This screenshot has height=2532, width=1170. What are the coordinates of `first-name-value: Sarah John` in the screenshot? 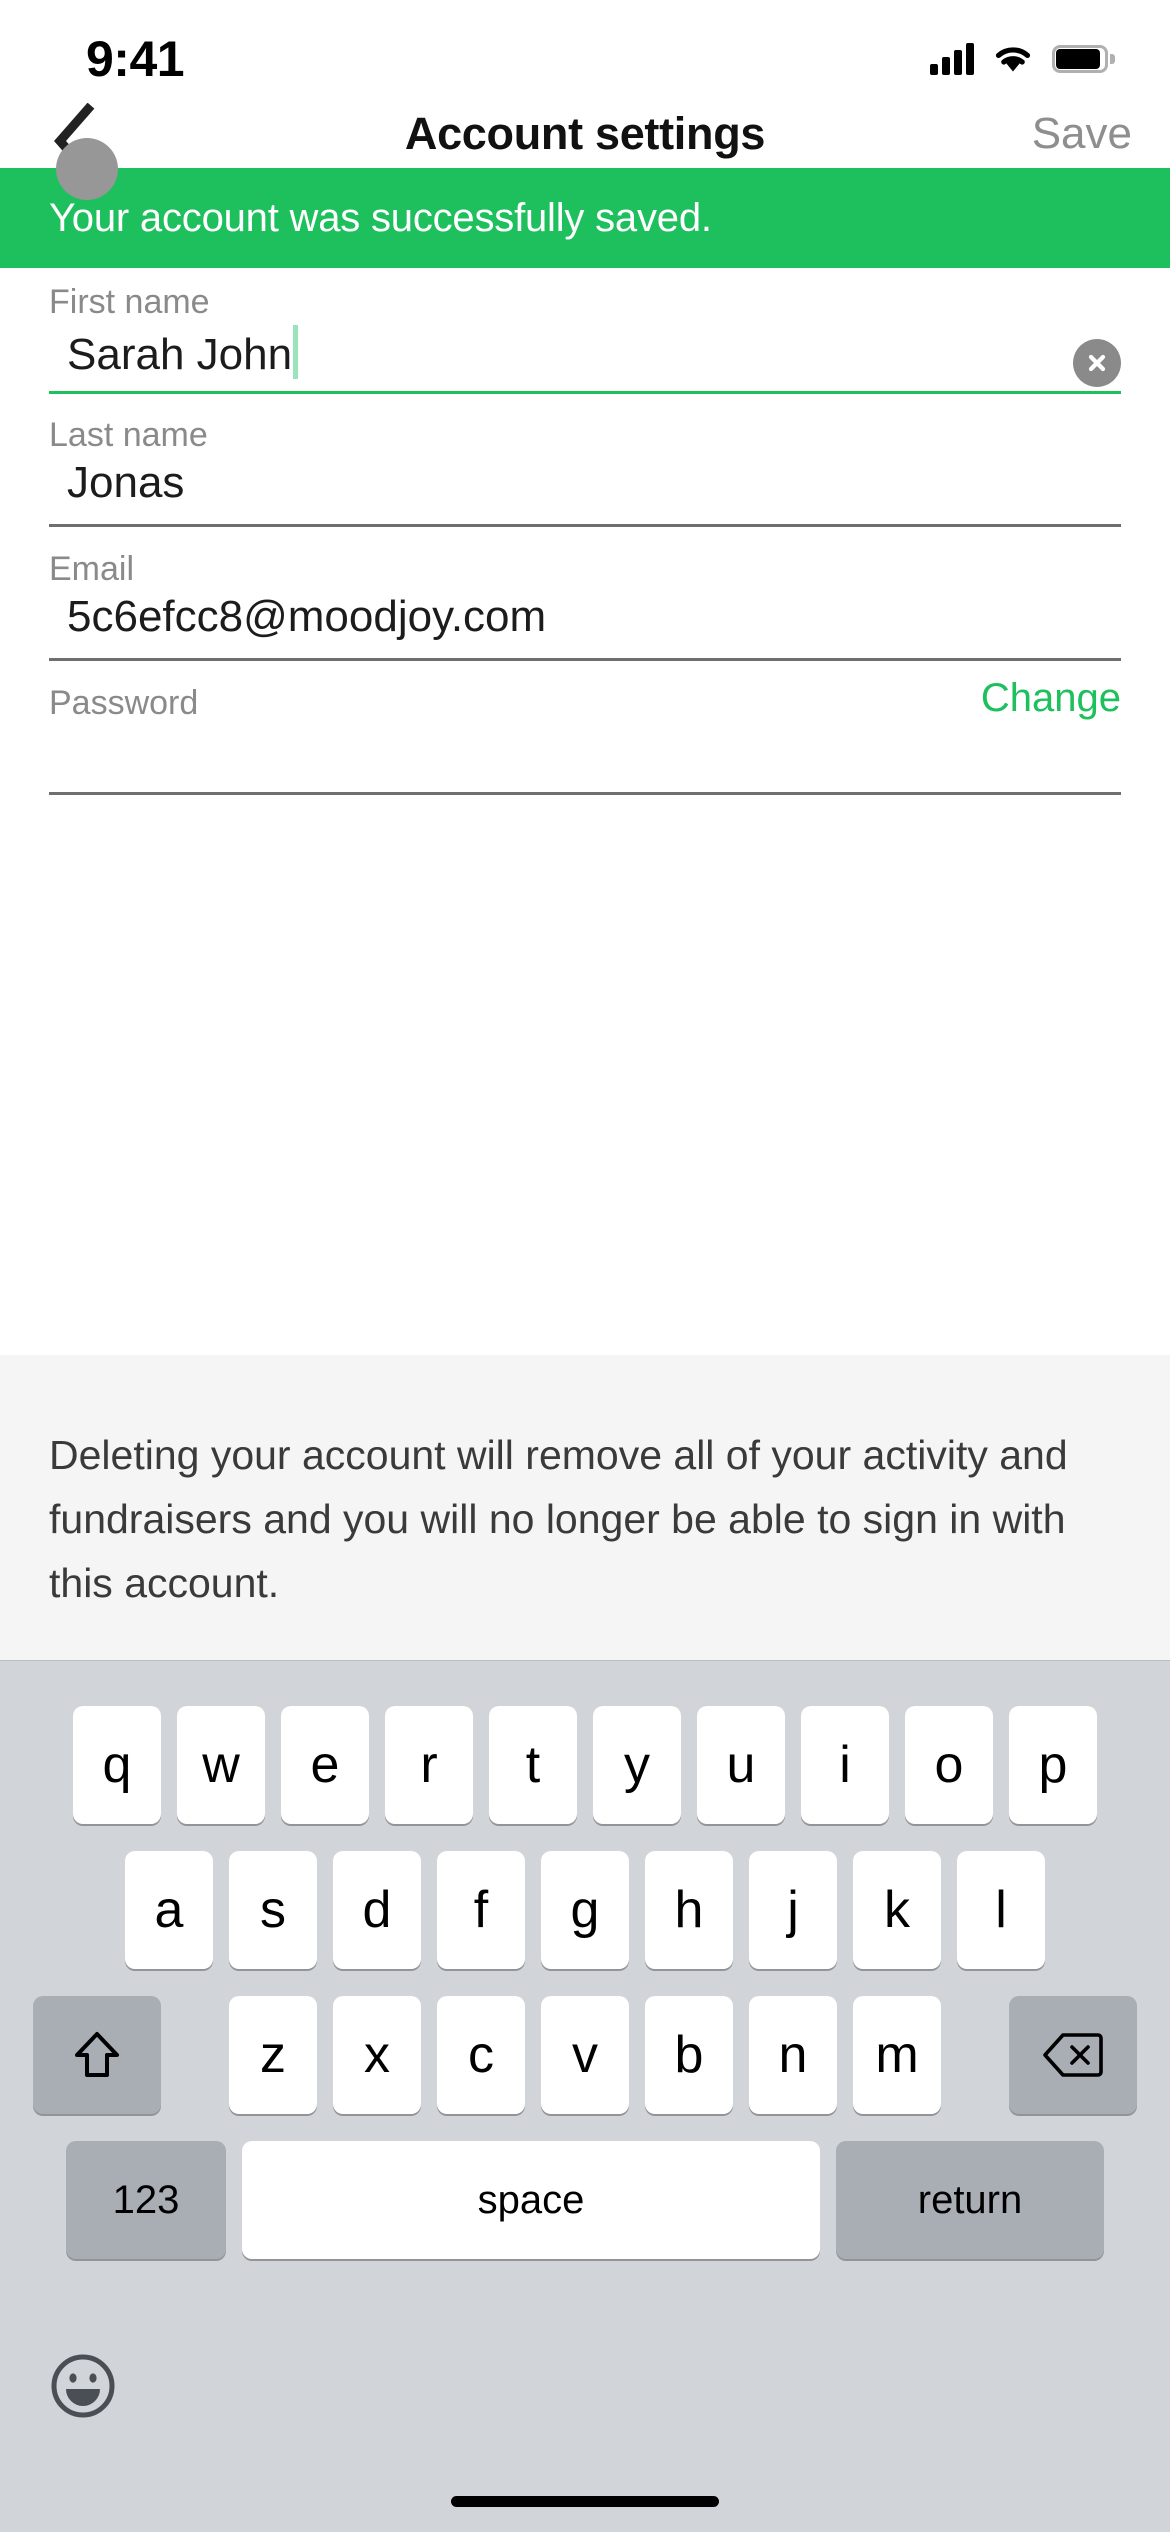 It's located at (180, 354).